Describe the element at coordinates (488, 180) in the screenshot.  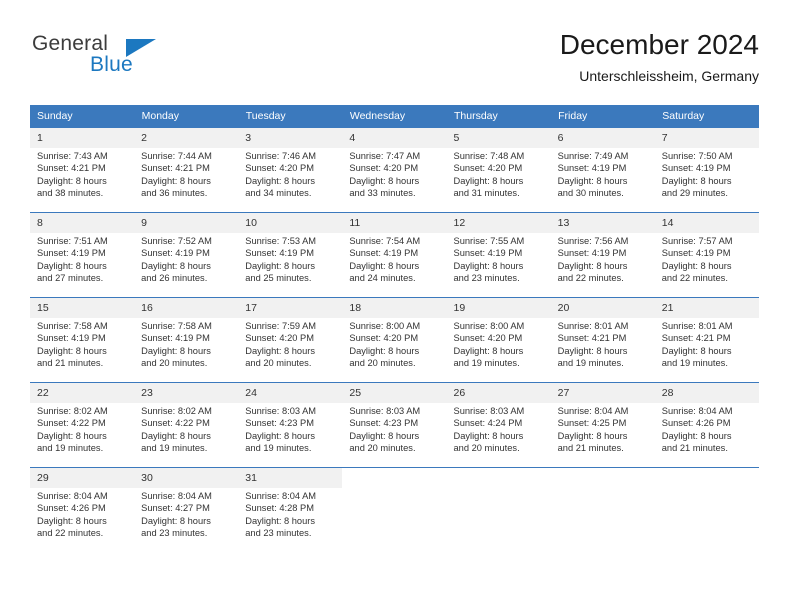
I see `day-5-daylight1: Daylight: 8 hours` at that location.